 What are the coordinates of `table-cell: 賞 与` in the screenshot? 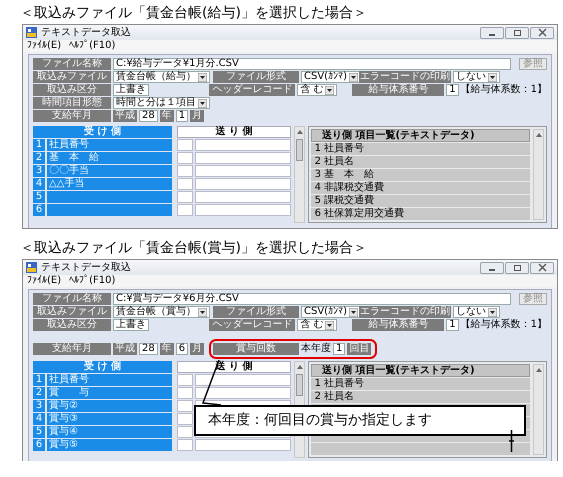 It's located at (109, 393).